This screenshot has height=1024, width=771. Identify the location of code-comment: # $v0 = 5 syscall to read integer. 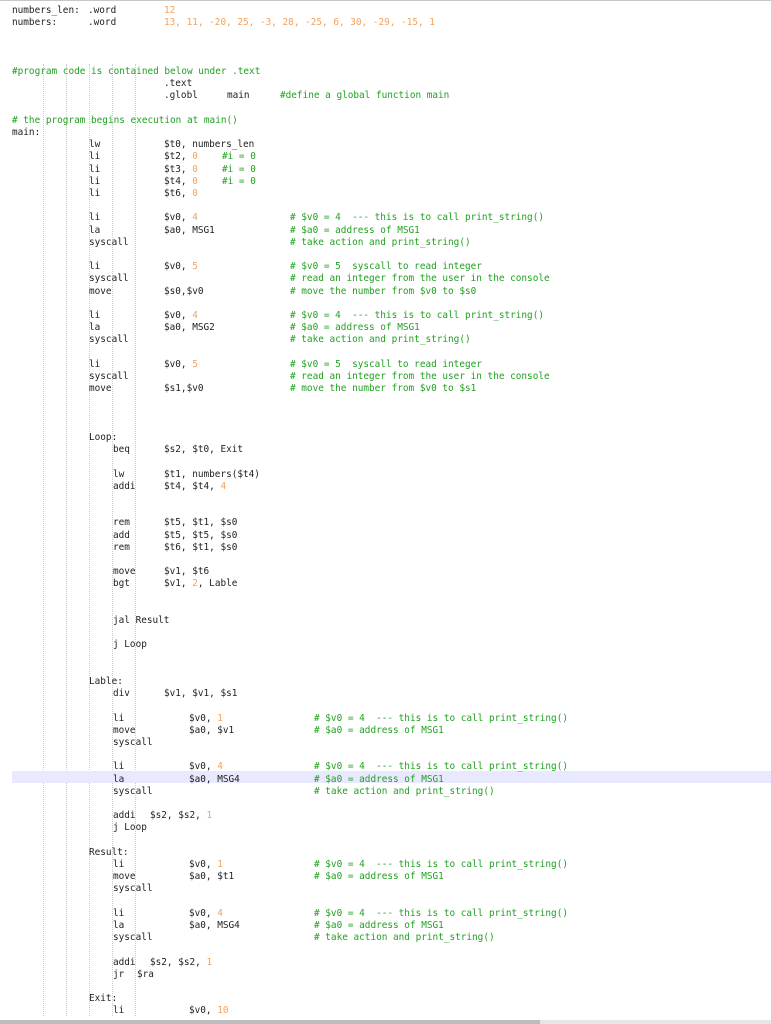
(386, 267).